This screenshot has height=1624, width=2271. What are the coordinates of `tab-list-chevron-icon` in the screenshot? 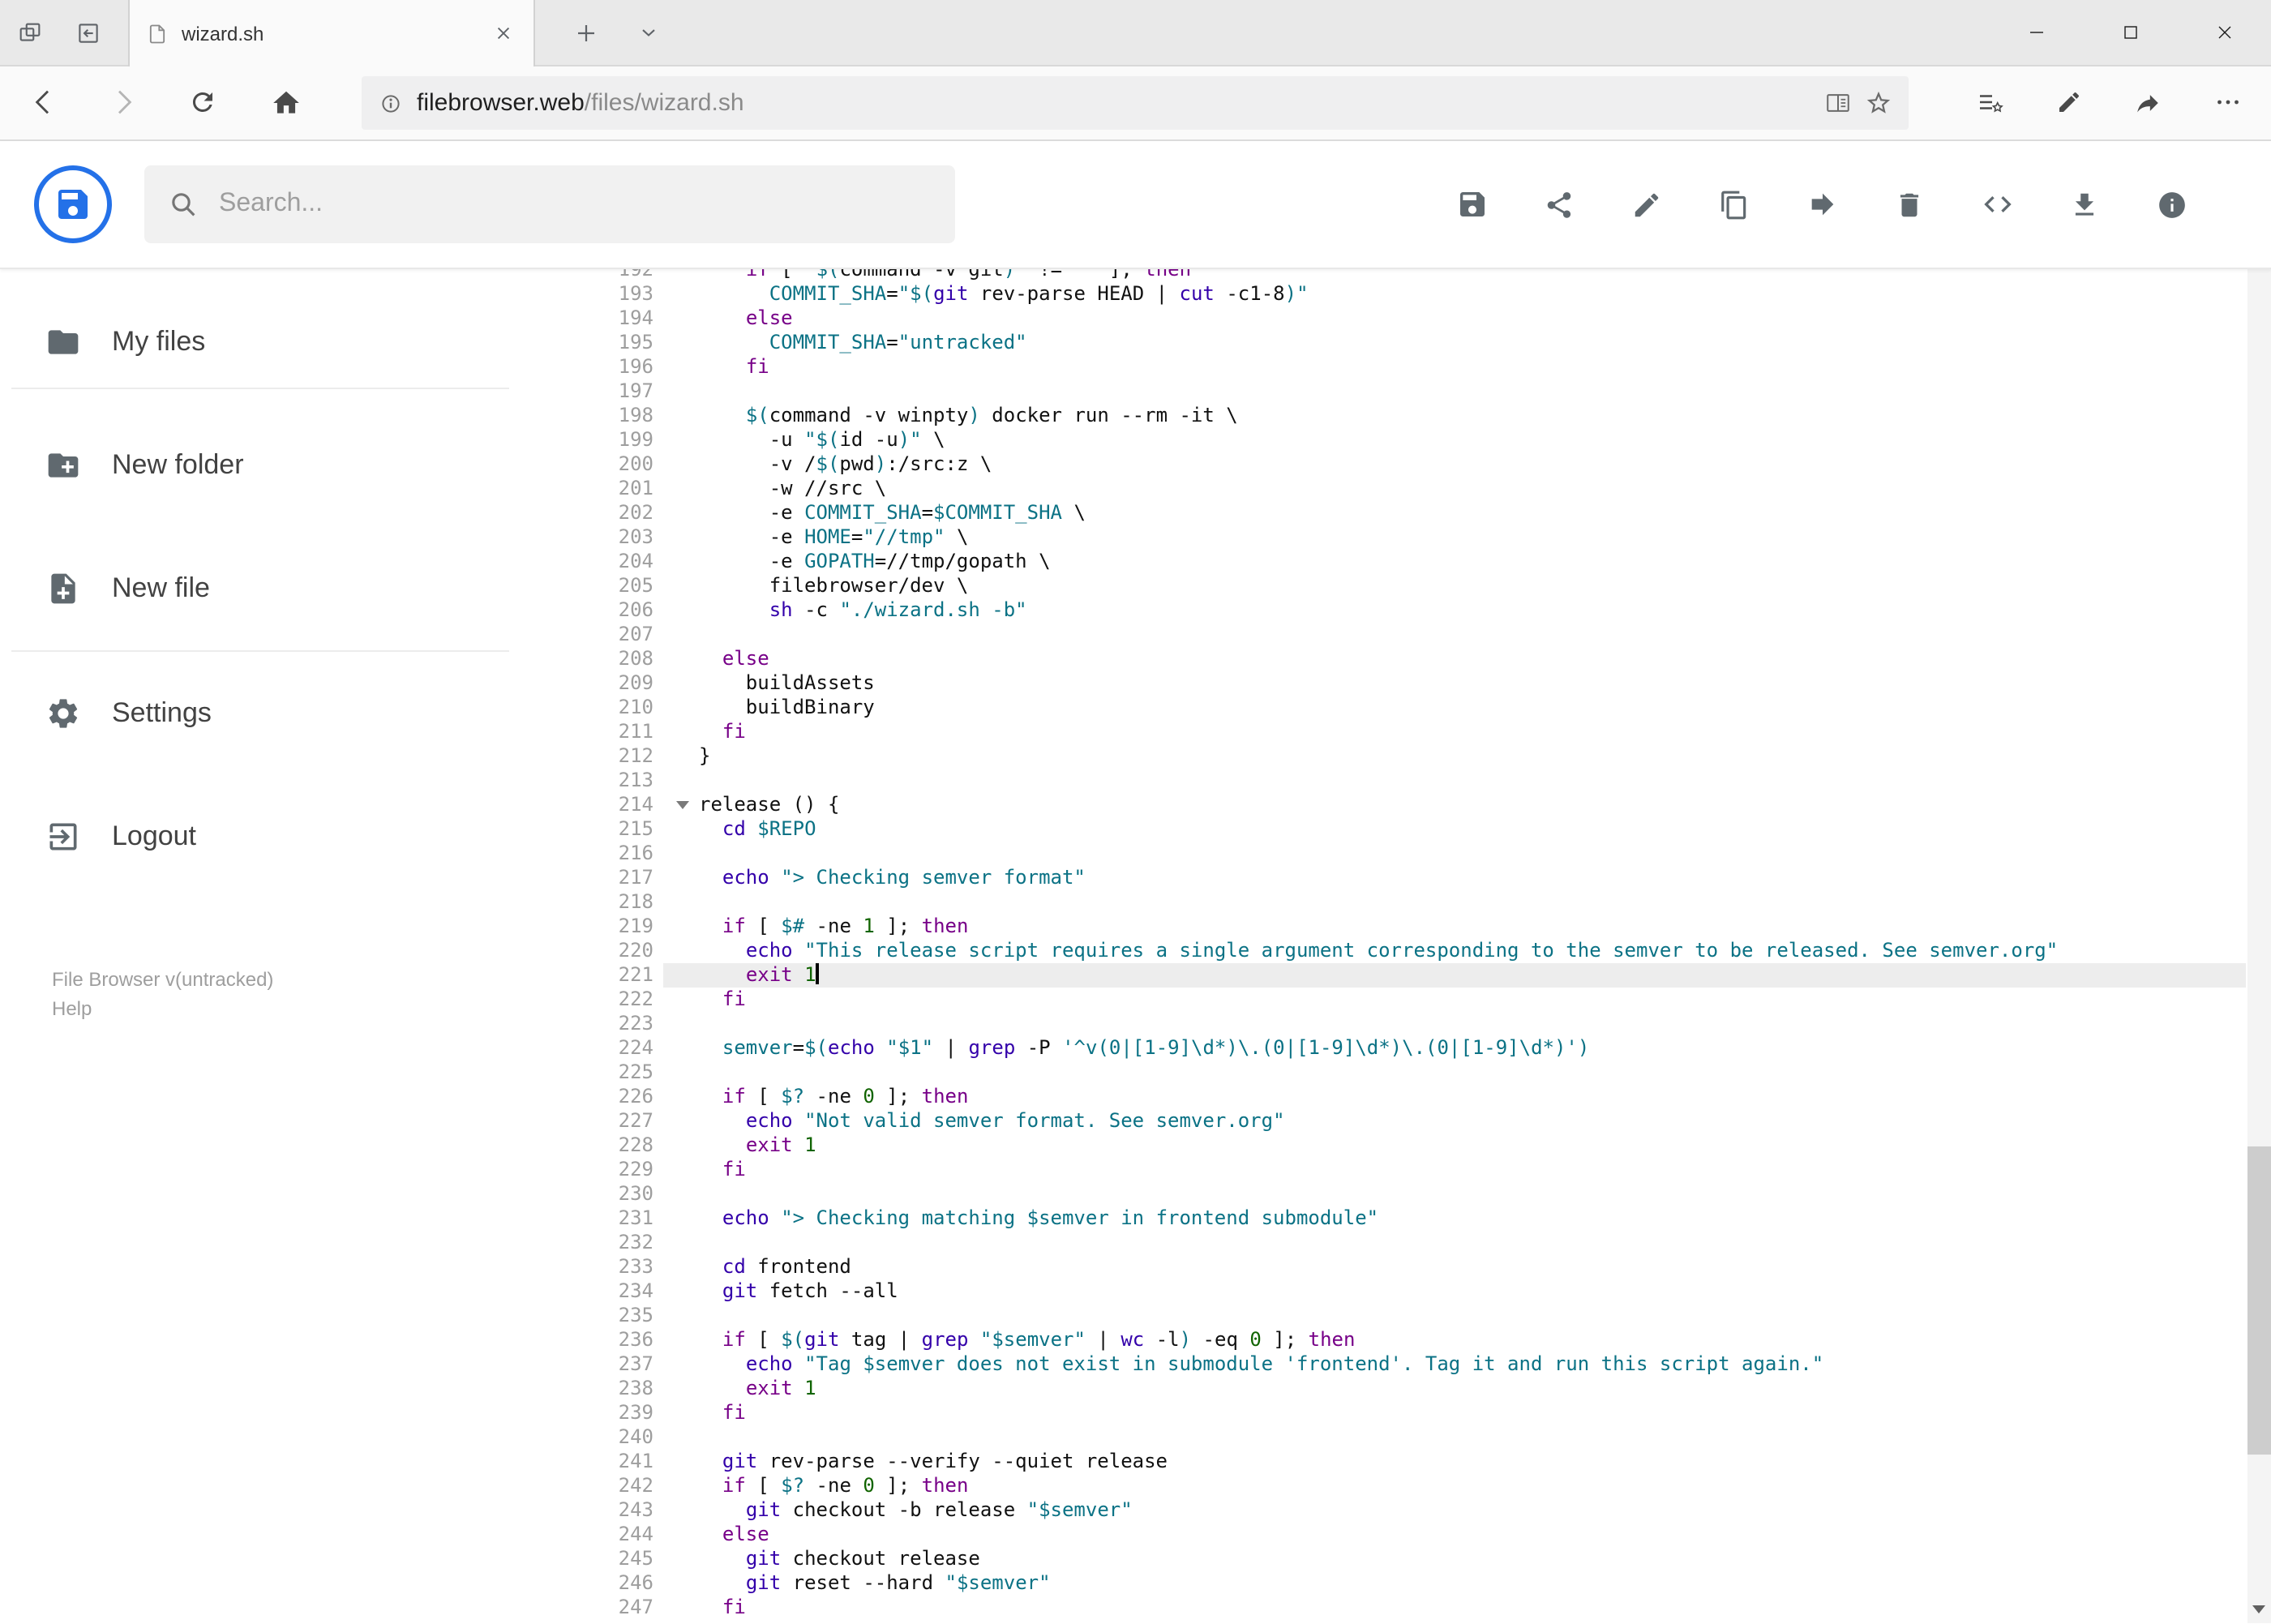 It's located at (649, 33).